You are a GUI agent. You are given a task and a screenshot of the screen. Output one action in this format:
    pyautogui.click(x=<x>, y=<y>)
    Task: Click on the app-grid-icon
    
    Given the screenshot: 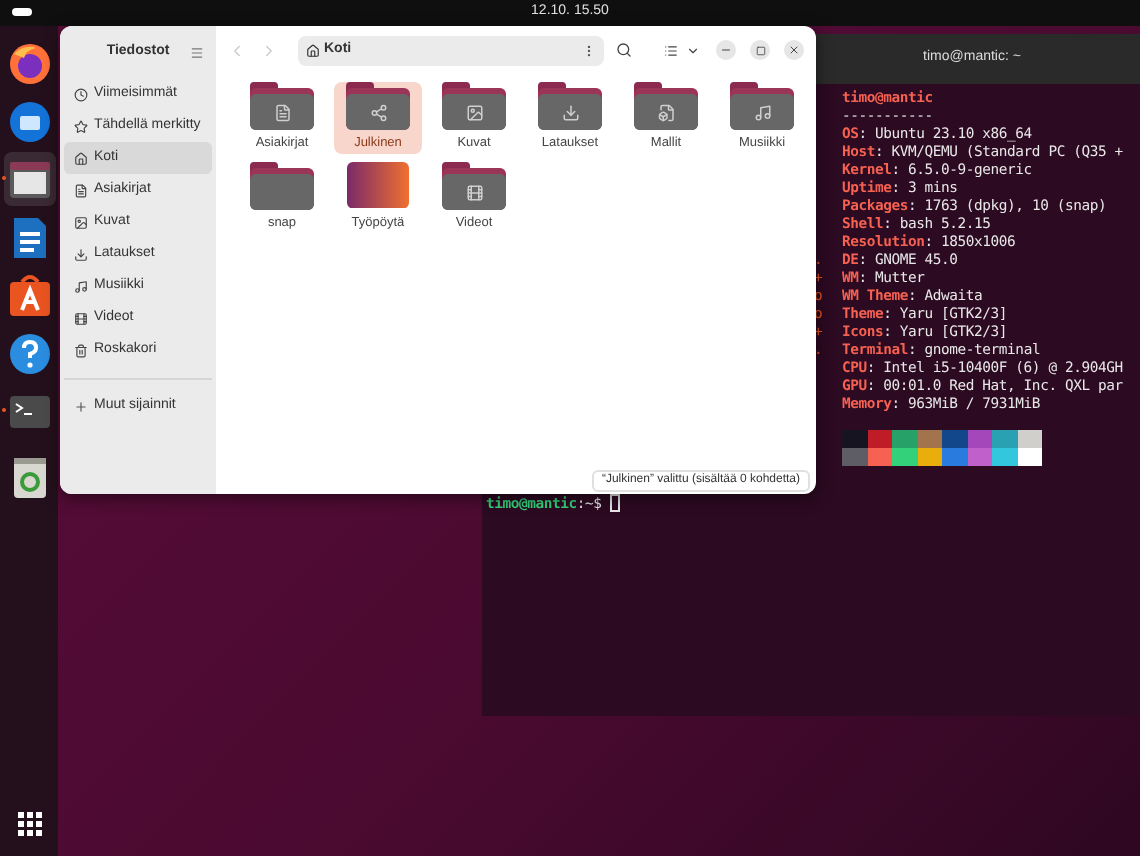 What is the action you would take?
    pyautogui.click(x=29, y=824)
    